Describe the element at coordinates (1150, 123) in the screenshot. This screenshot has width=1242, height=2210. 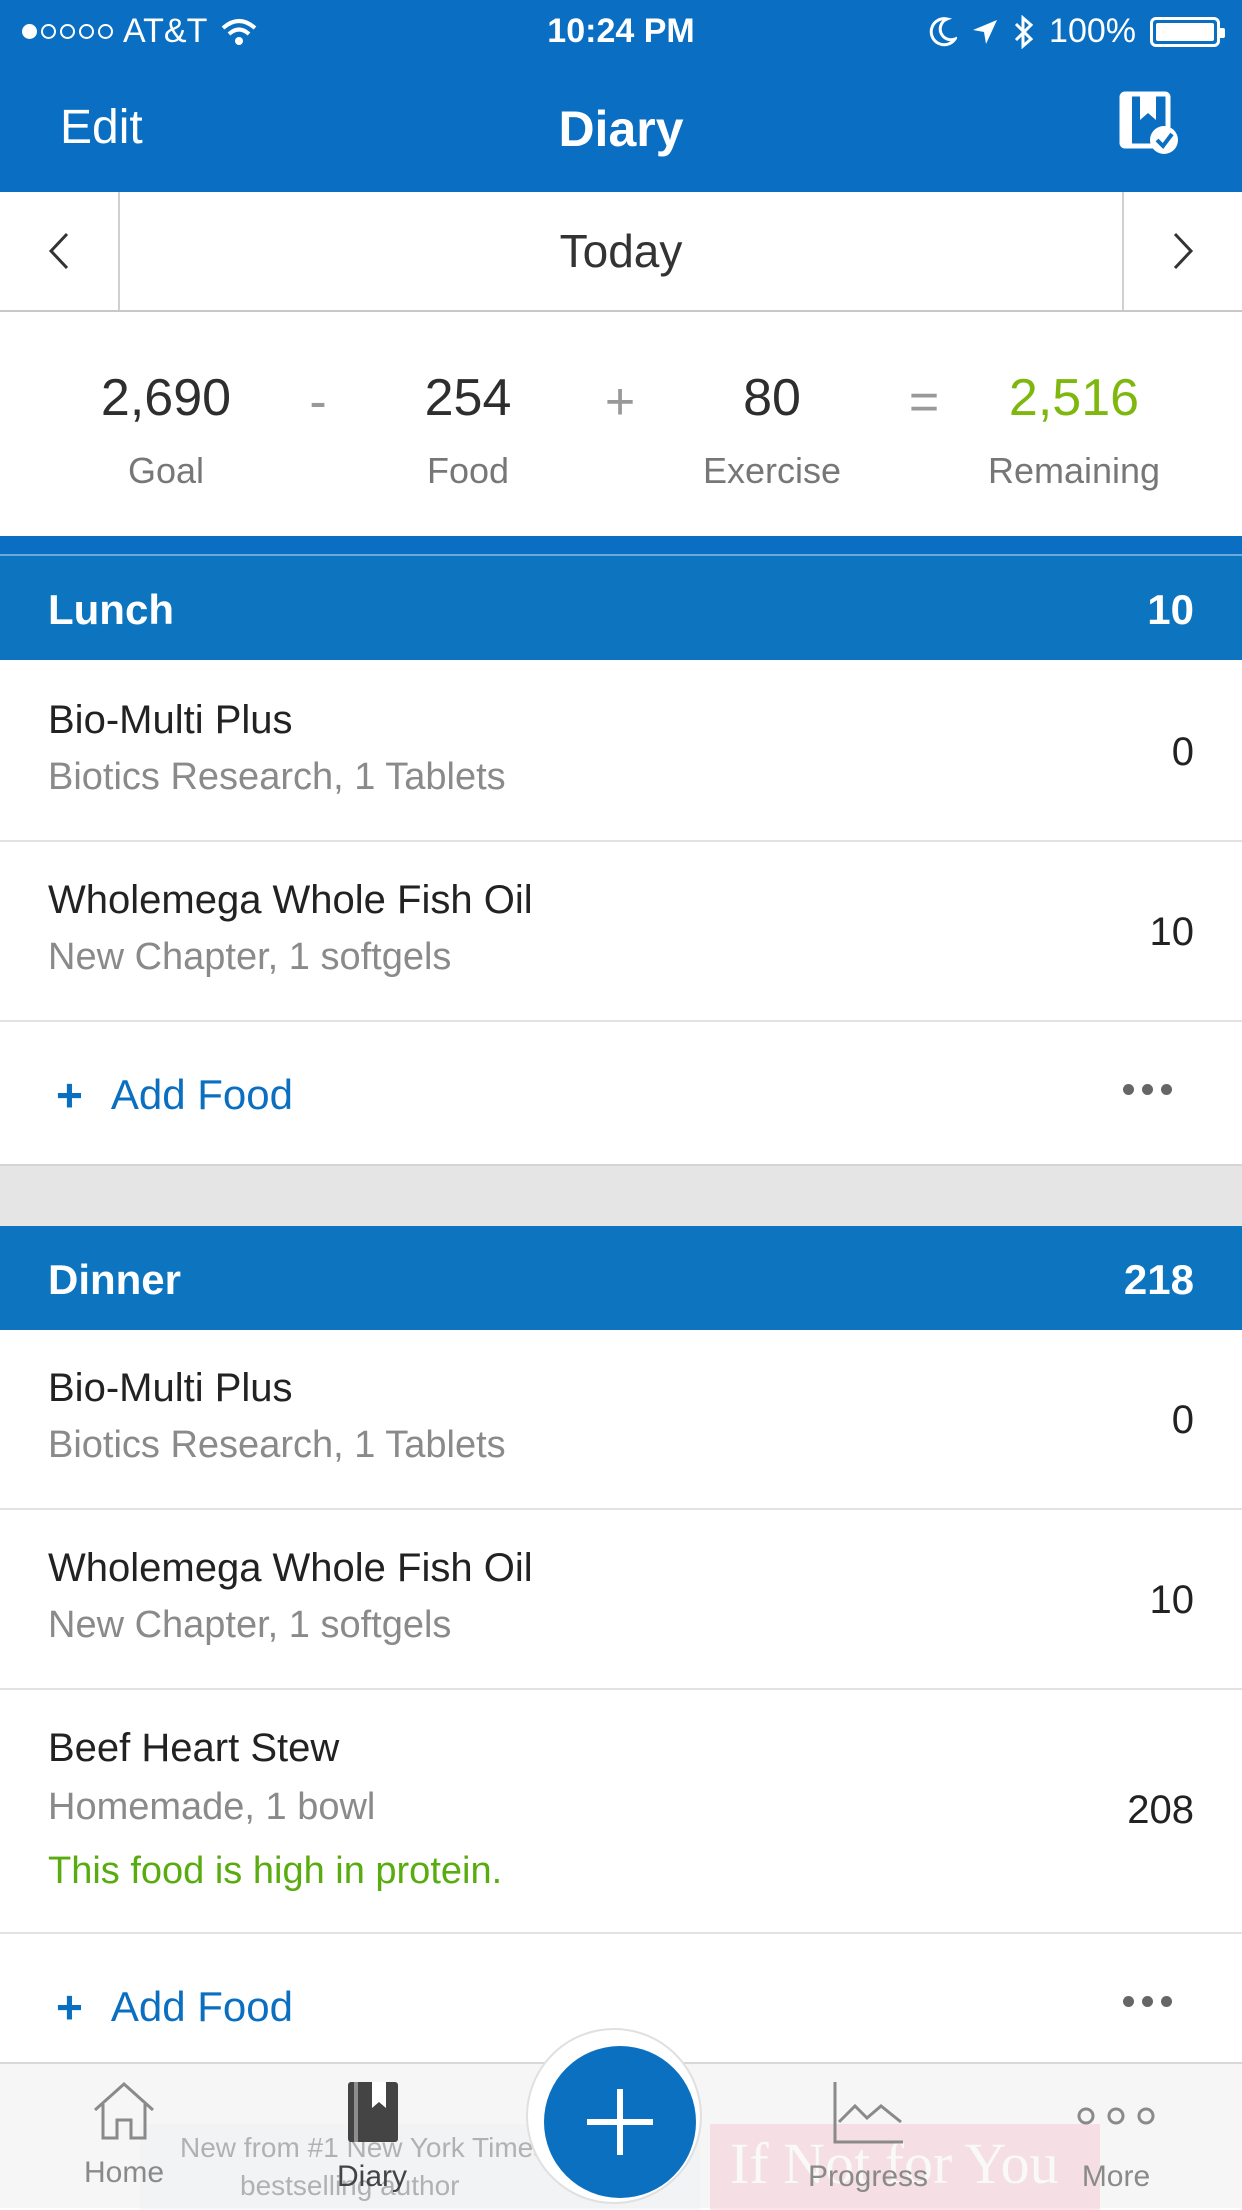
I see `complete-diary-icon` at that location.